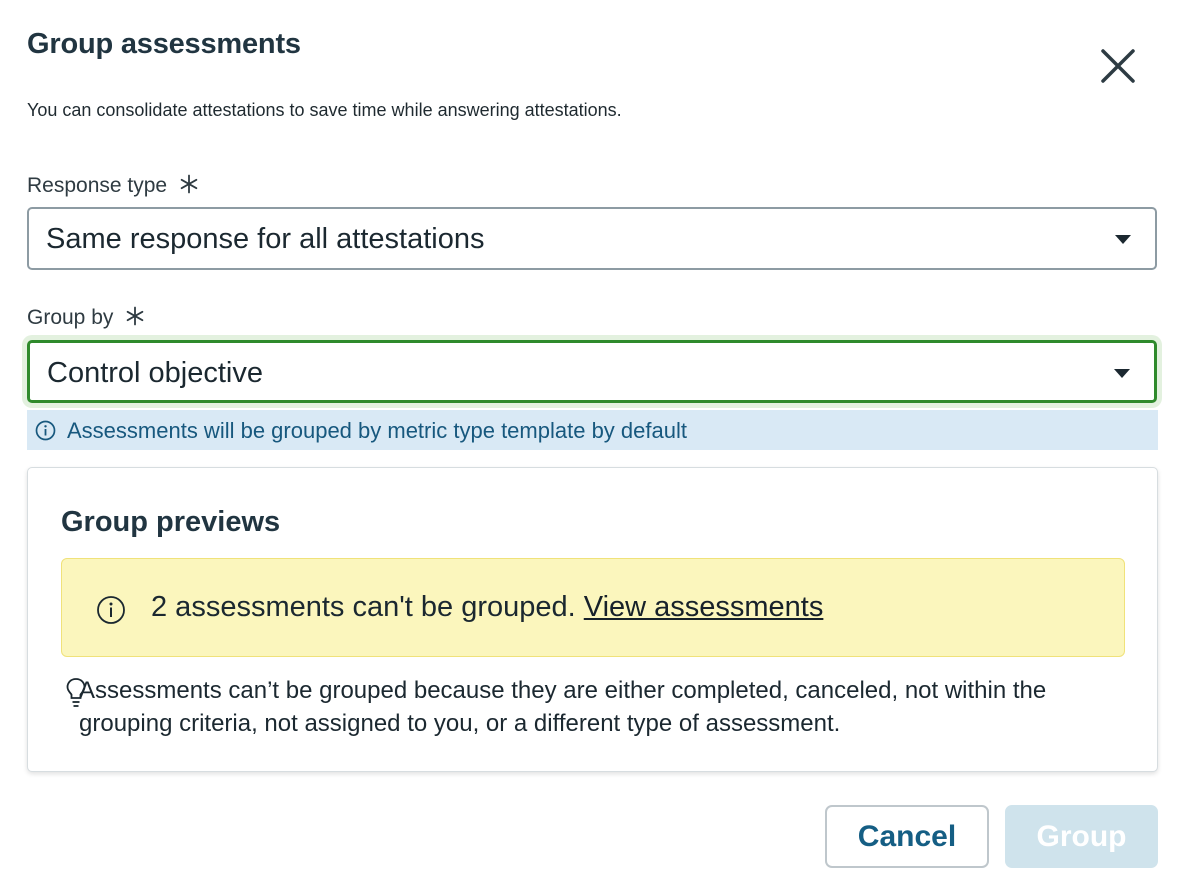 The width and height of the screenshot is (1180, 888). What do you see at coordinates (164, 44) in the screenshot?
I see `dialog-title: Group assessments` at bounding box center [164, 44].